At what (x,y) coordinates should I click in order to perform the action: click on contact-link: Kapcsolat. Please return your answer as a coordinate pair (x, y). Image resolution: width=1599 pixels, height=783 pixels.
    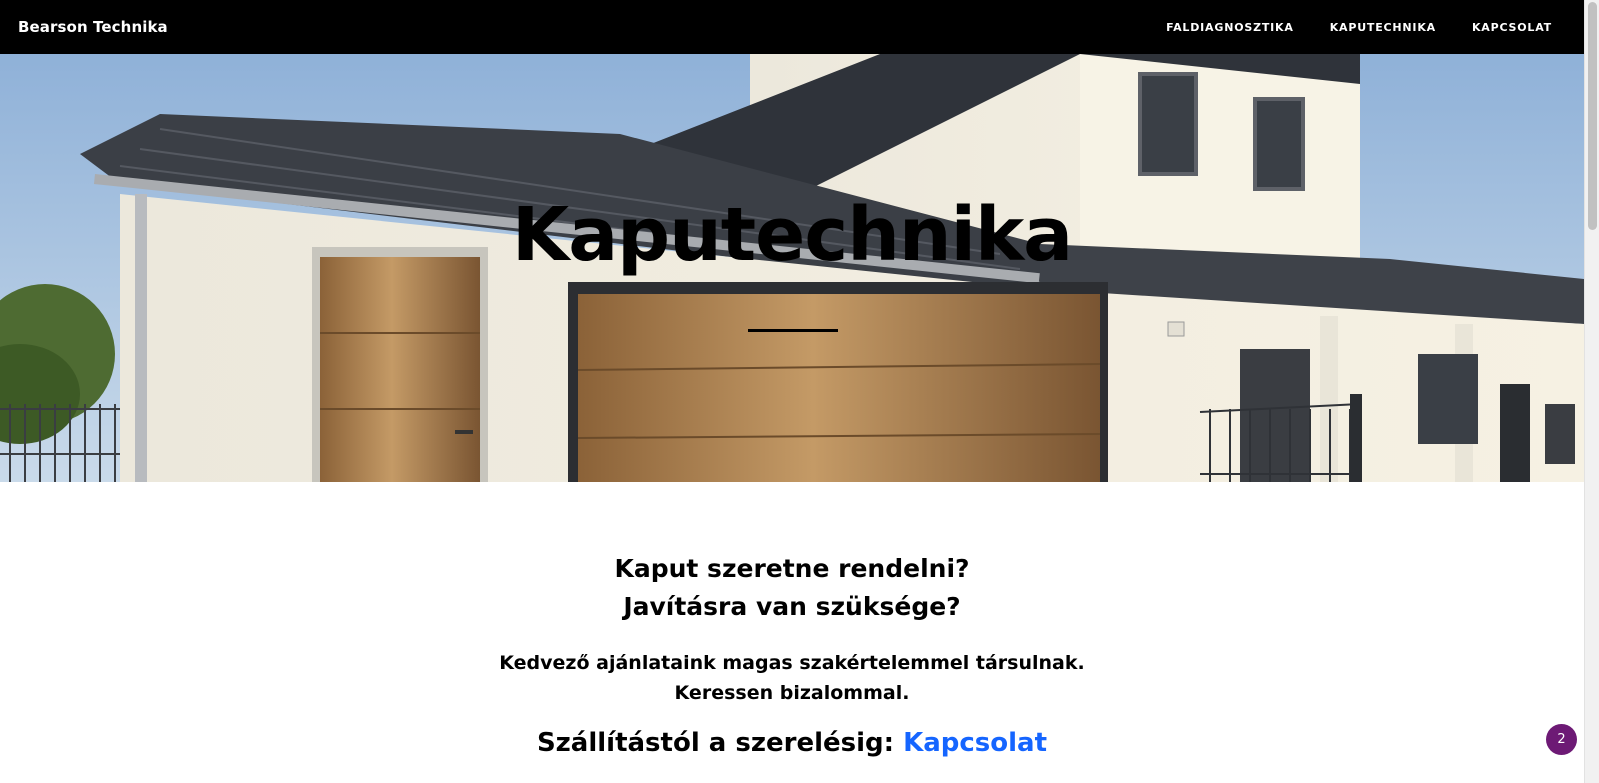
    Looking at the image, I should click on (975, 743).